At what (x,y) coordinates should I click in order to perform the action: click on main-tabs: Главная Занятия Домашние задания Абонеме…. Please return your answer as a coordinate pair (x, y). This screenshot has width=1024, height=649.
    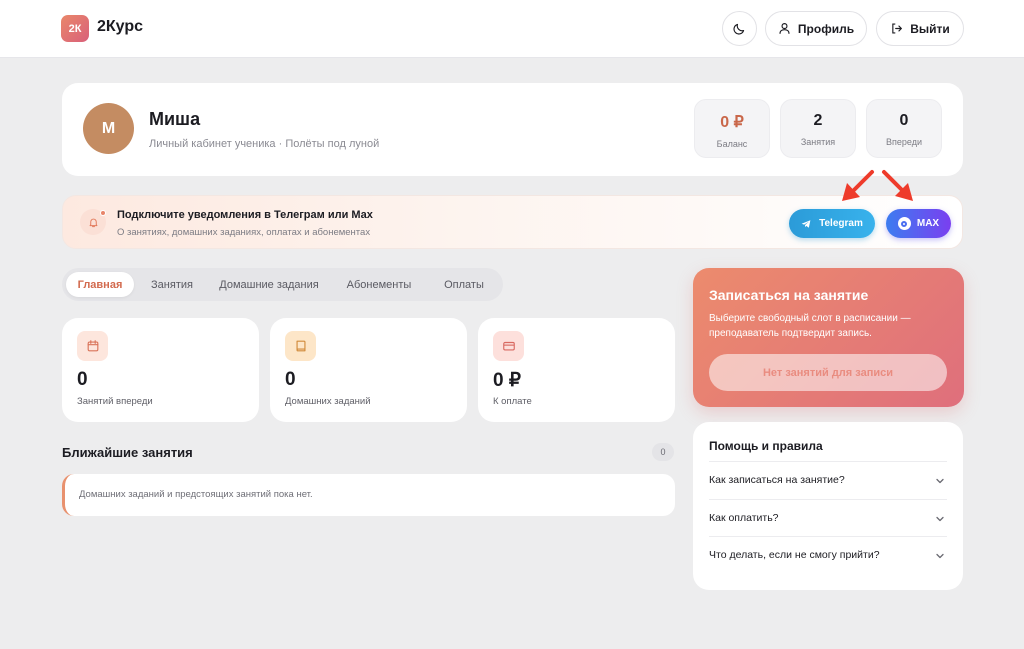
    Looking at the image, I should click on (282, 284).